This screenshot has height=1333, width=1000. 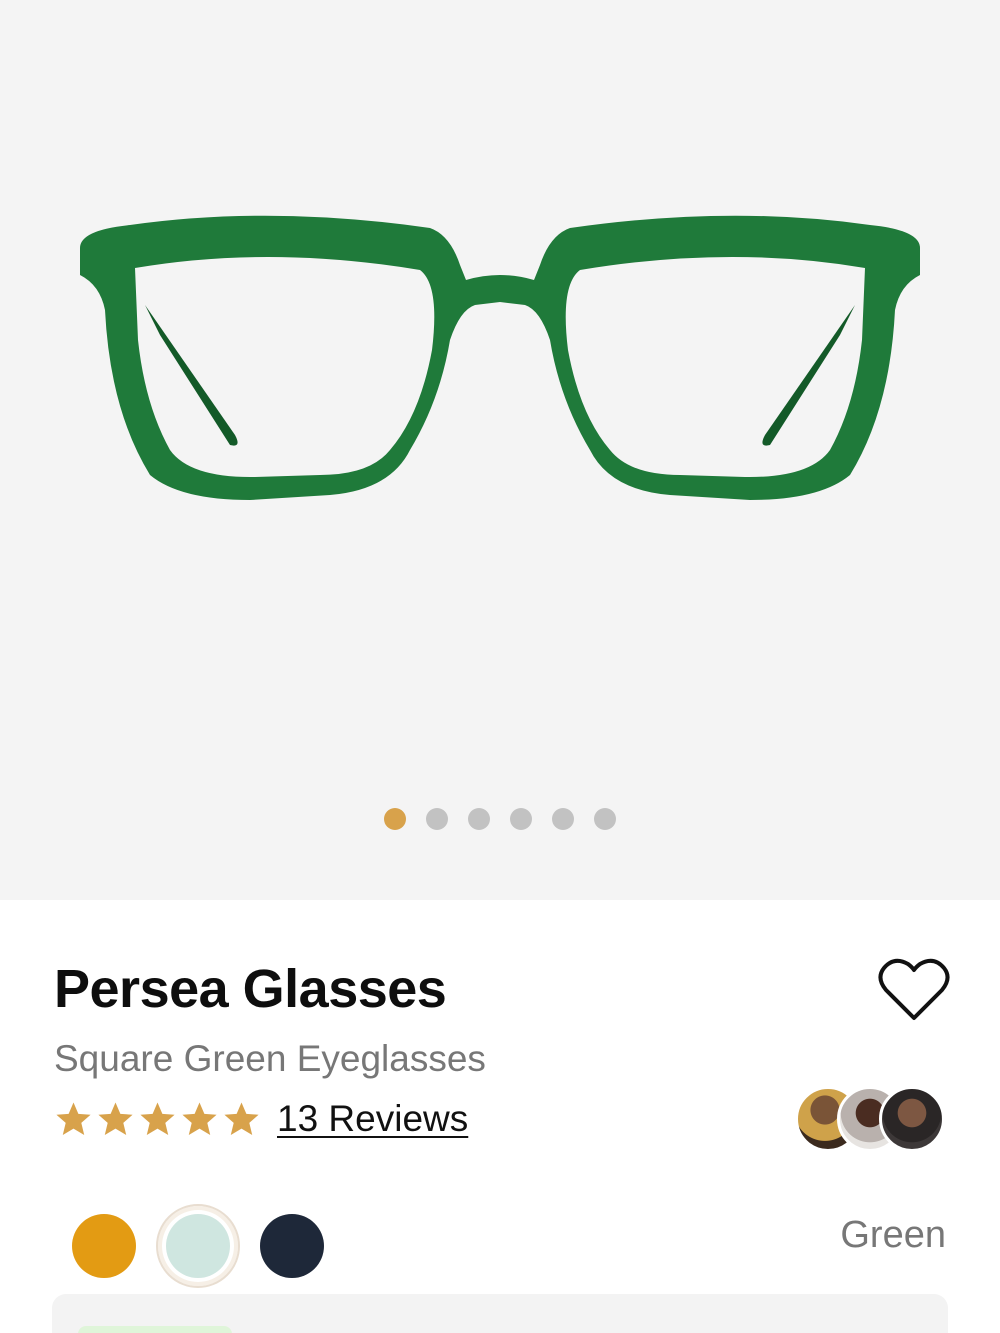 I want to click on color-swatch-navy, so click(x=292, y=1246).